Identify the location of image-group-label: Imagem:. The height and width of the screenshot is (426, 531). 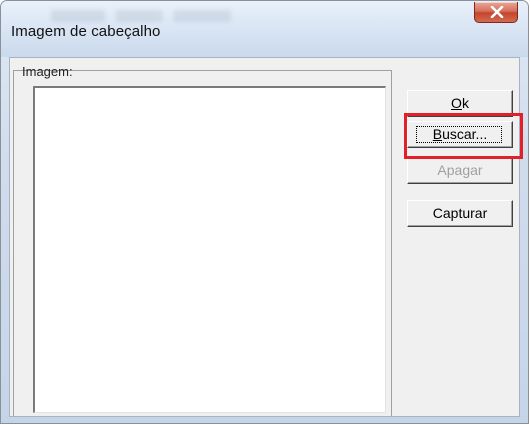
(47, 71).